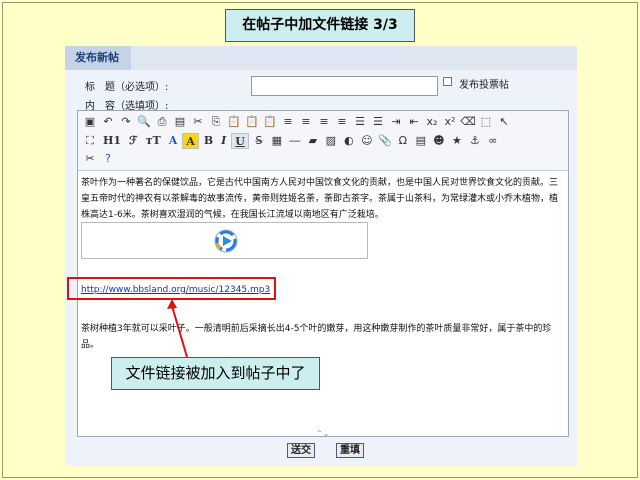 The image size is (640, 480). Describe the element at coordinates (350, 450) in the screenshot. I see `reset-button: 重填` at that location.